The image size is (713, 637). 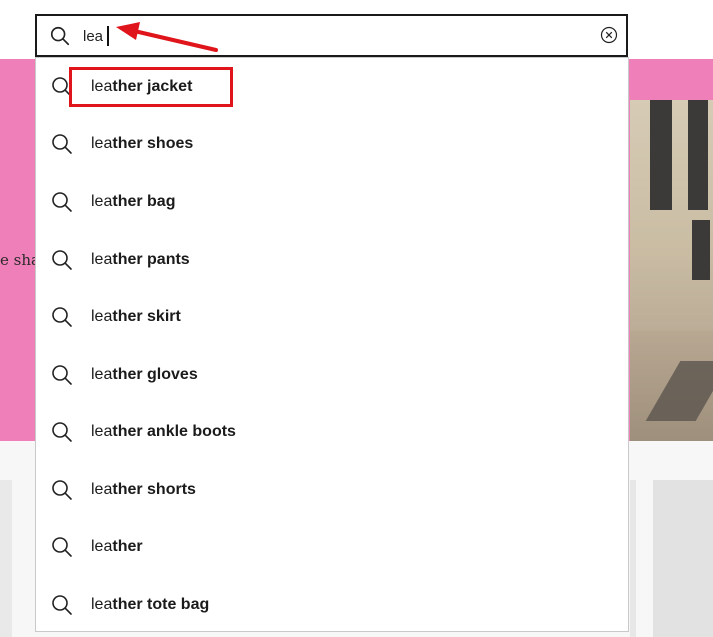 I want to click on suggestion-item: leather tote bag, so click(x=332, y=605).